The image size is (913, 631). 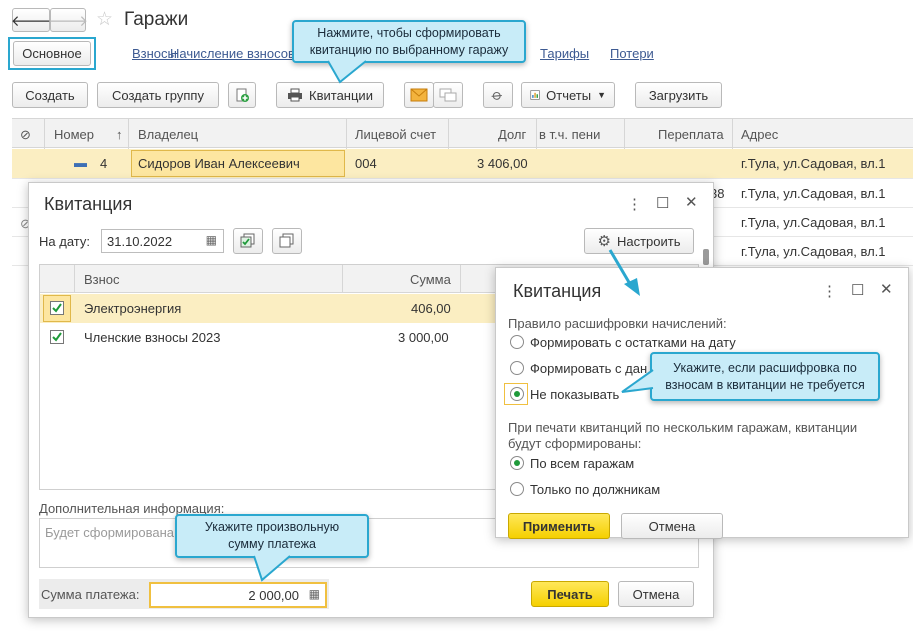 I want to click on cancel-button: Отмена, so click(x=656, y=594).